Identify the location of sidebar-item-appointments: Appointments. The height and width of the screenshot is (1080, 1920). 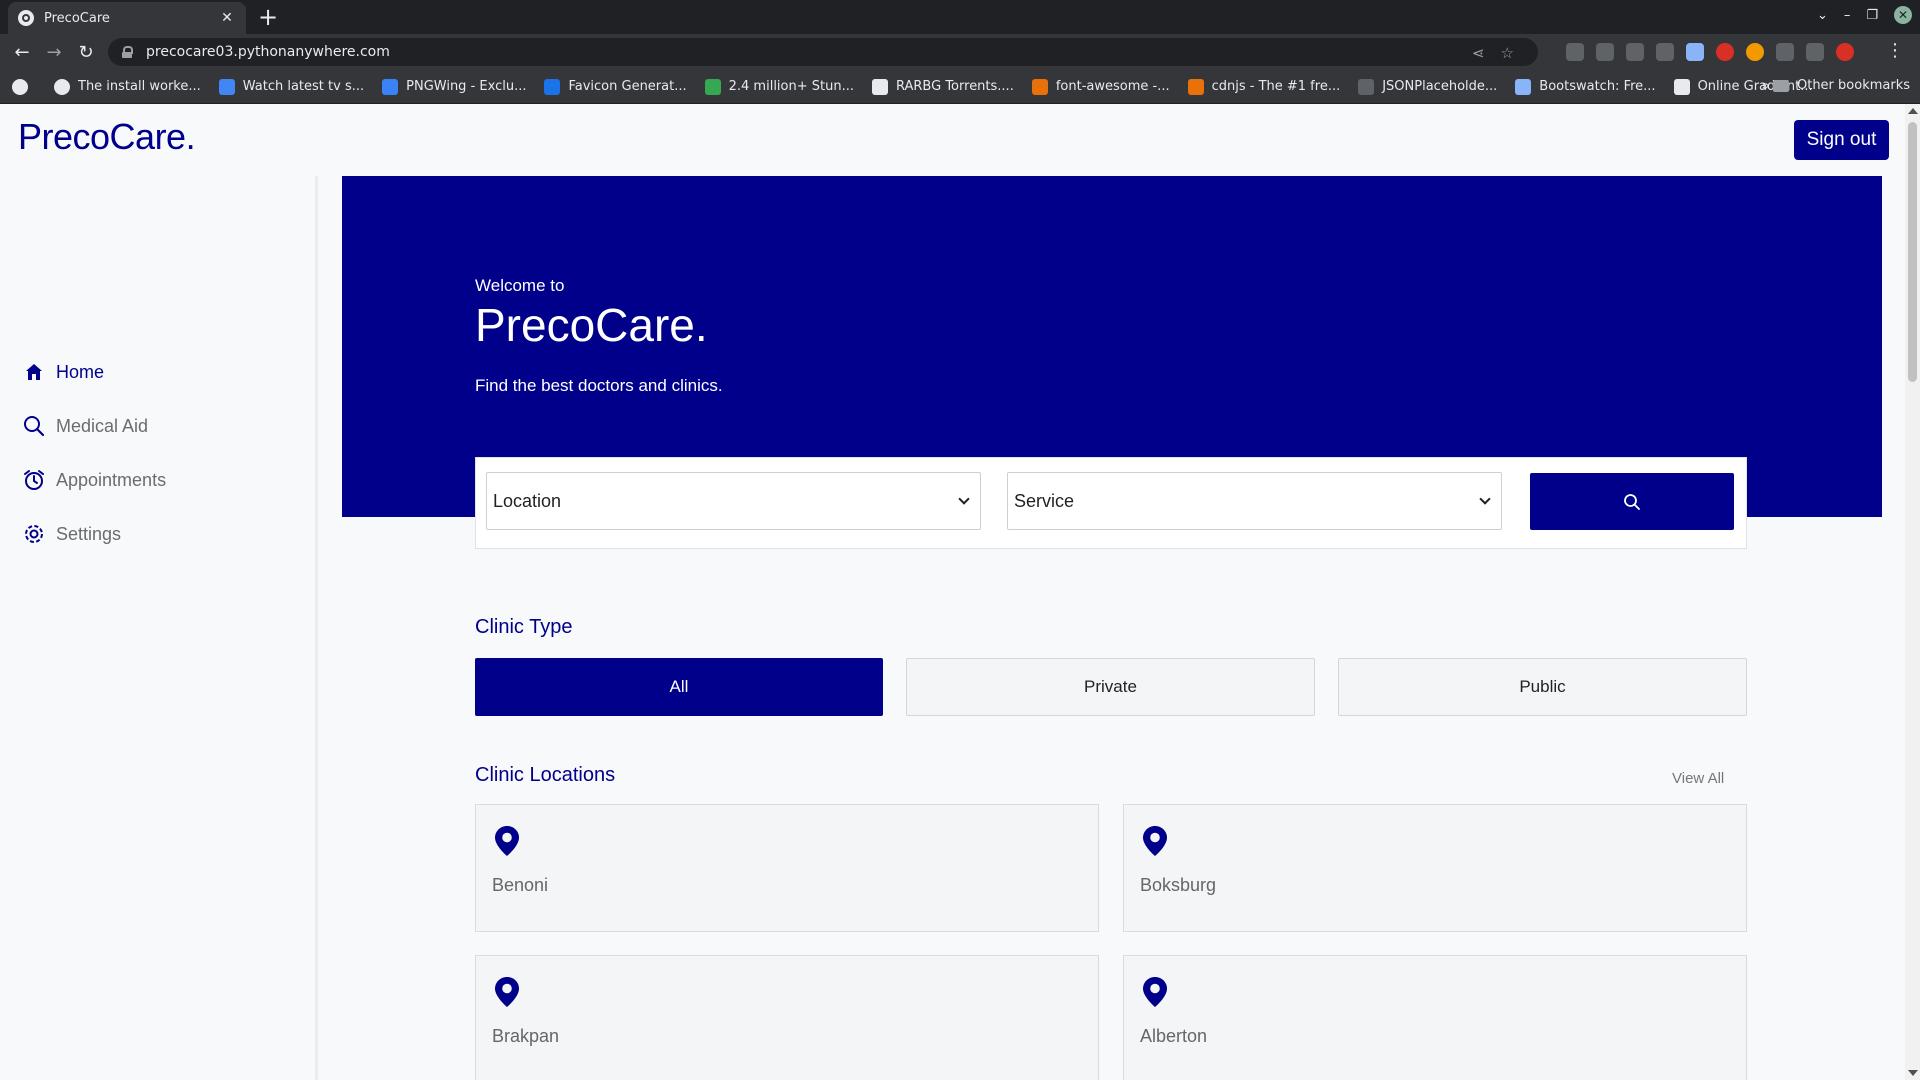
(94, 480).